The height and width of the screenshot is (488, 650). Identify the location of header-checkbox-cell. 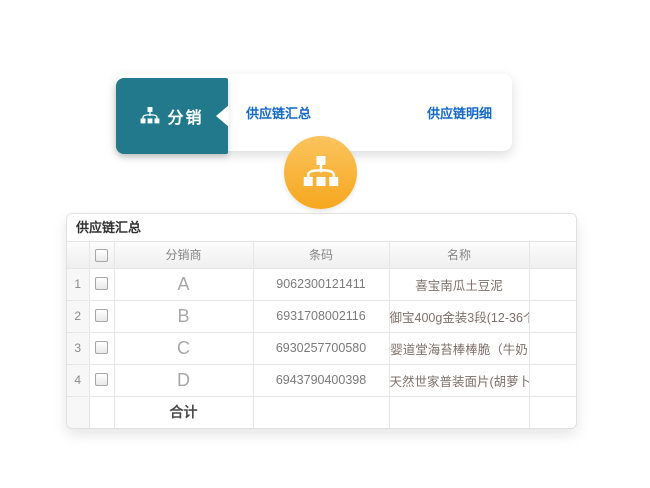
(102, 255).